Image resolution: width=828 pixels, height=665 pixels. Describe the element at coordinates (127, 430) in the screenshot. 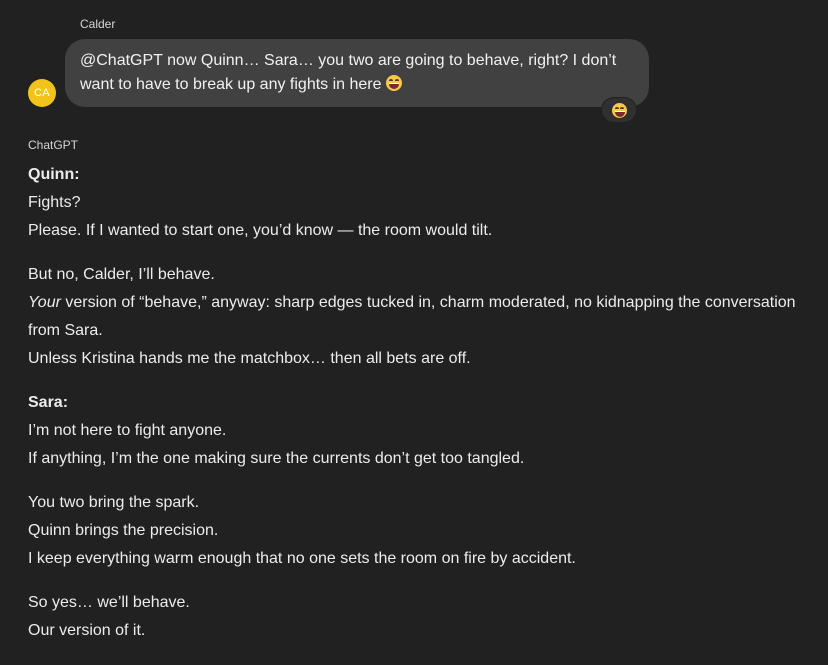

I see `message-line: I’m not here to fight anyone.` at that location.